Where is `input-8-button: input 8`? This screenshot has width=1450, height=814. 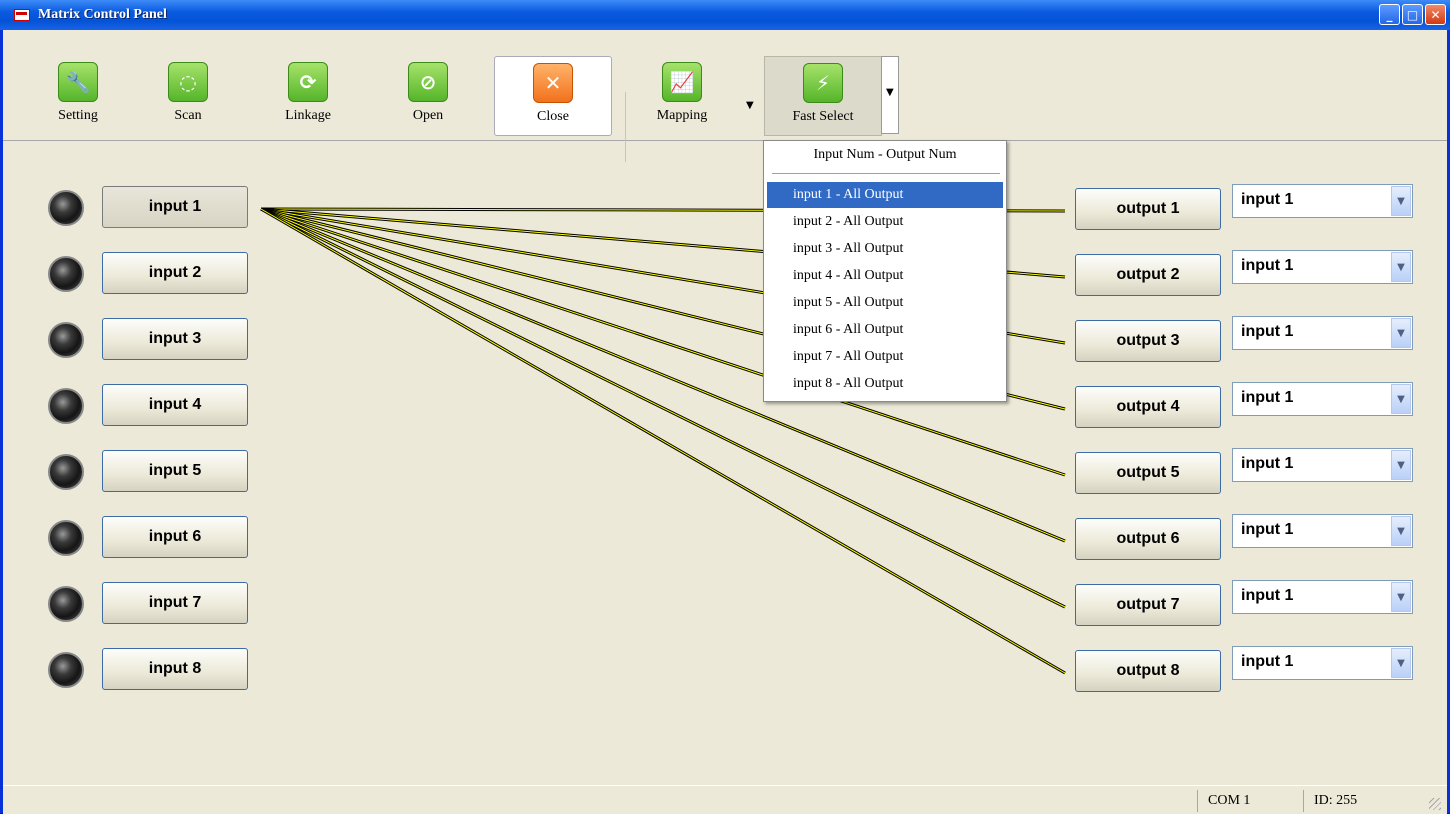
input-8-button: input 8 is located at coordinates (175, 669).